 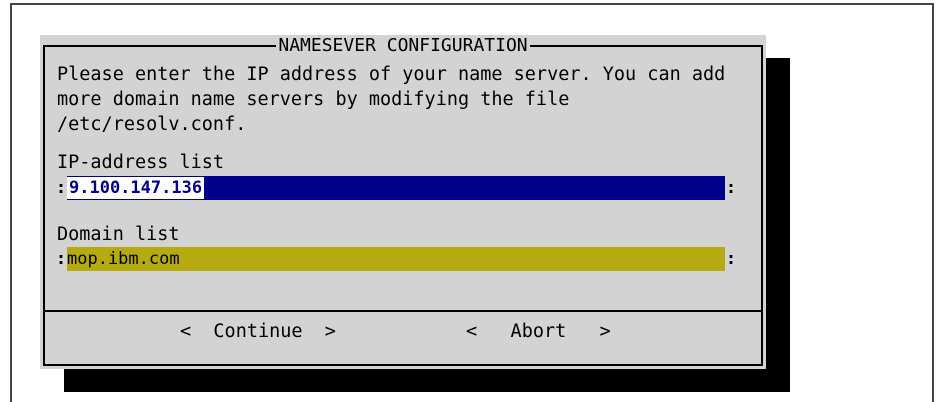 What do you see at coordinates (258, 332) in the screenshot?
I see `continue-button: < Continue >` at bounding box center [258, 332].